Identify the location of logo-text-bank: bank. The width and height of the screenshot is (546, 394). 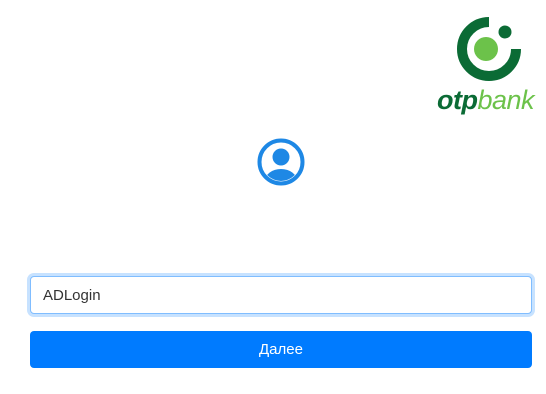
(506, 100).